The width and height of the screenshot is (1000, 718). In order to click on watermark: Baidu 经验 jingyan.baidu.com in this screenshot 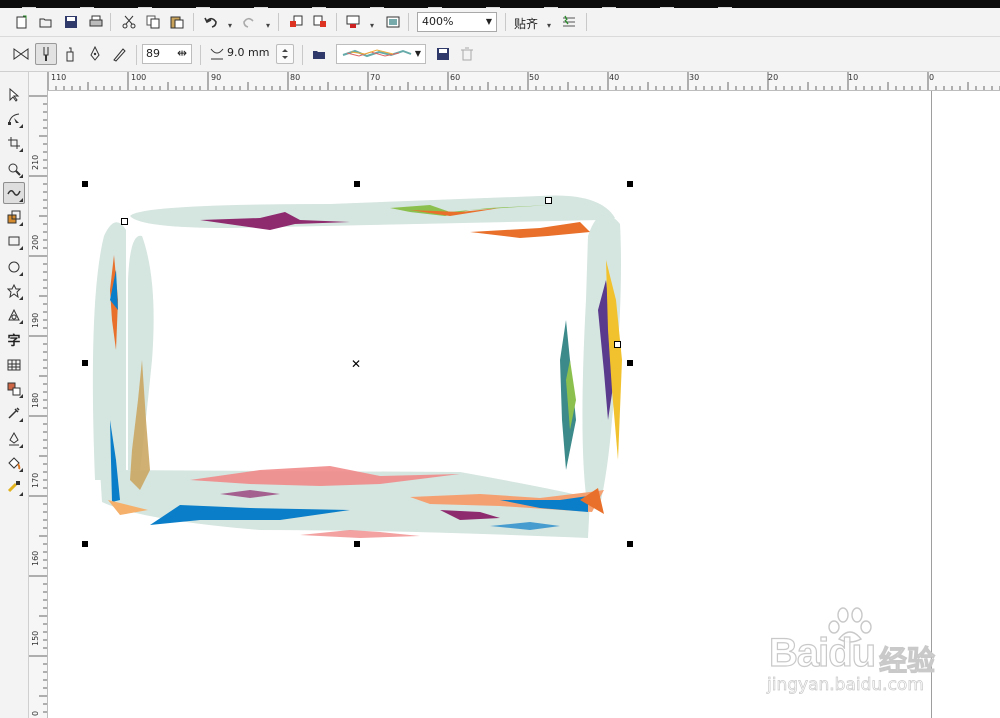, I will do `click(860, 660)`.